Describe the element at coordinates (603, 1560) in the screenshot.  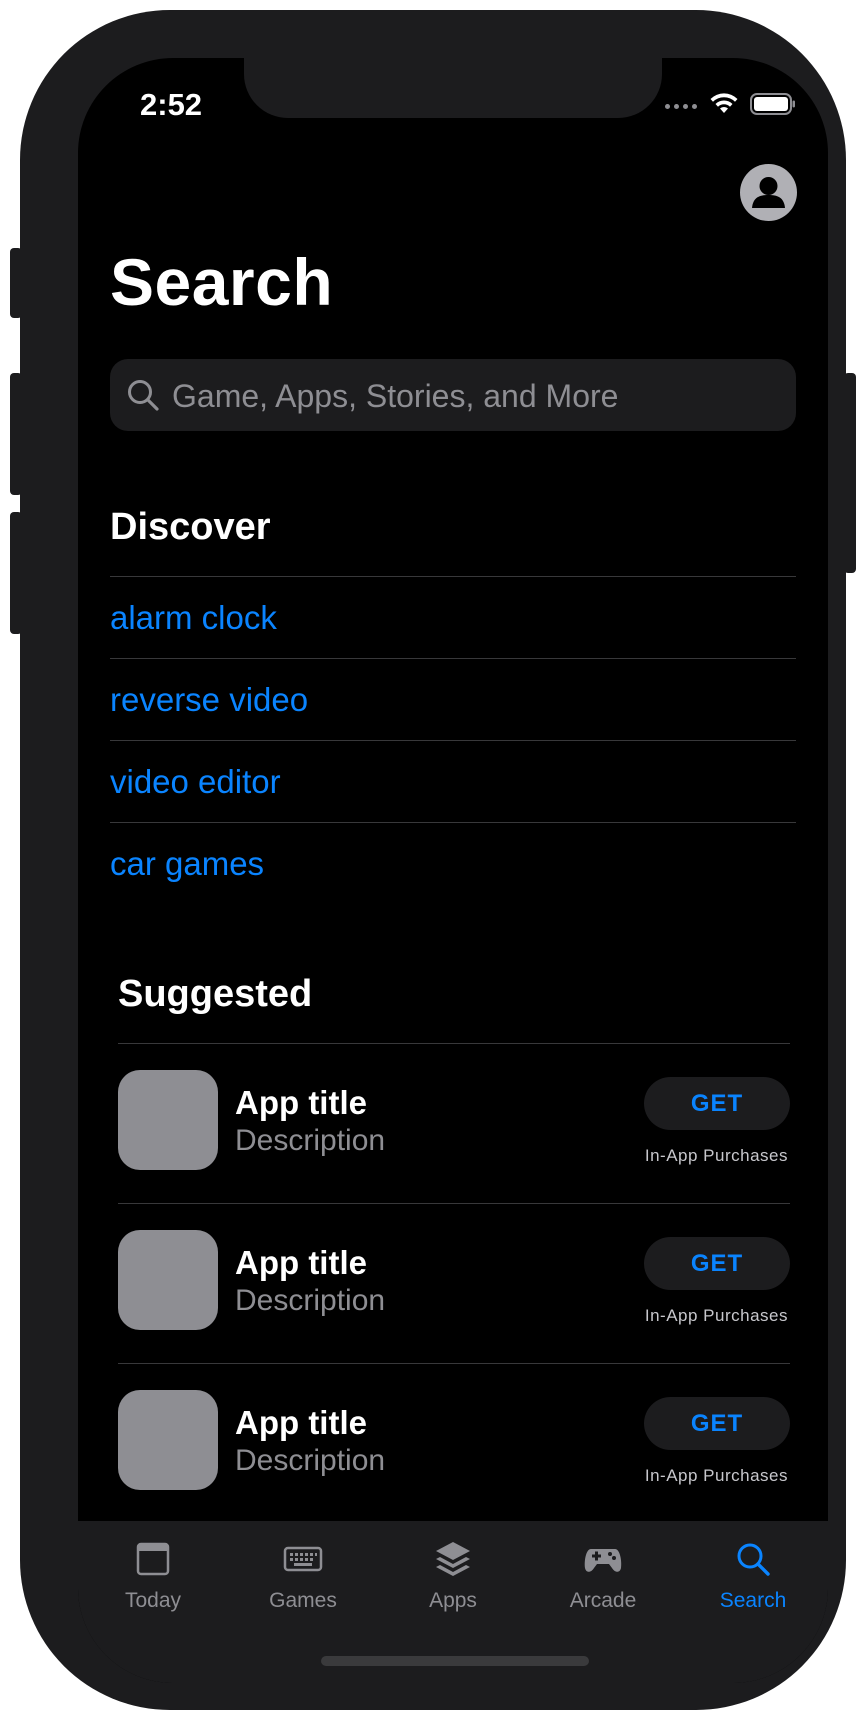
I see `arcade-icon` at that location.